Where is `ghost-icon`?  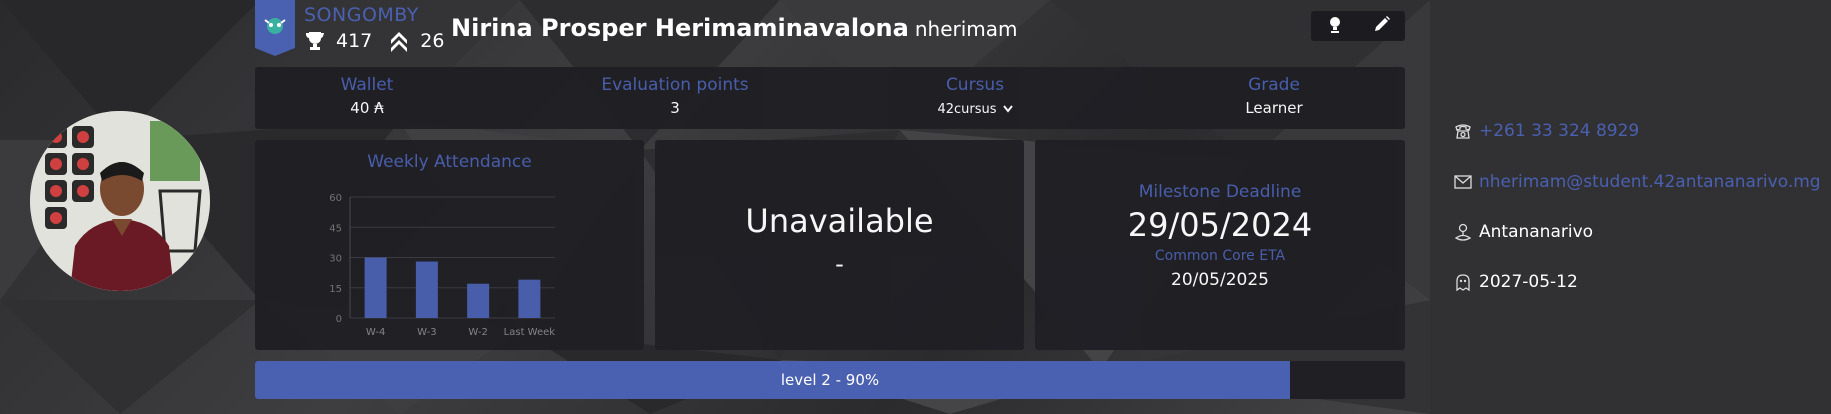
ghost-icon is located at coordinates (1463, 282).